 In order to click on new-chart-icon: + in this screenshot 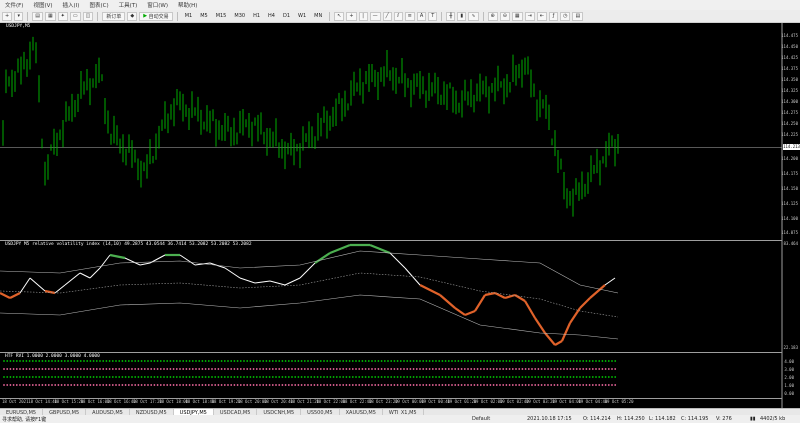, I will do `click(7, 16)`.